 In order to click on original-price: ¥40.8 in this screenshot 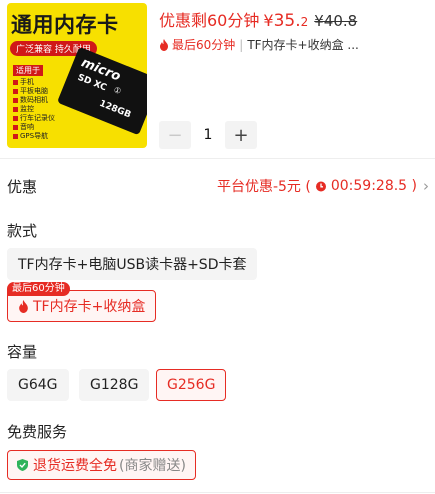, I will do `click(336, 21)`.